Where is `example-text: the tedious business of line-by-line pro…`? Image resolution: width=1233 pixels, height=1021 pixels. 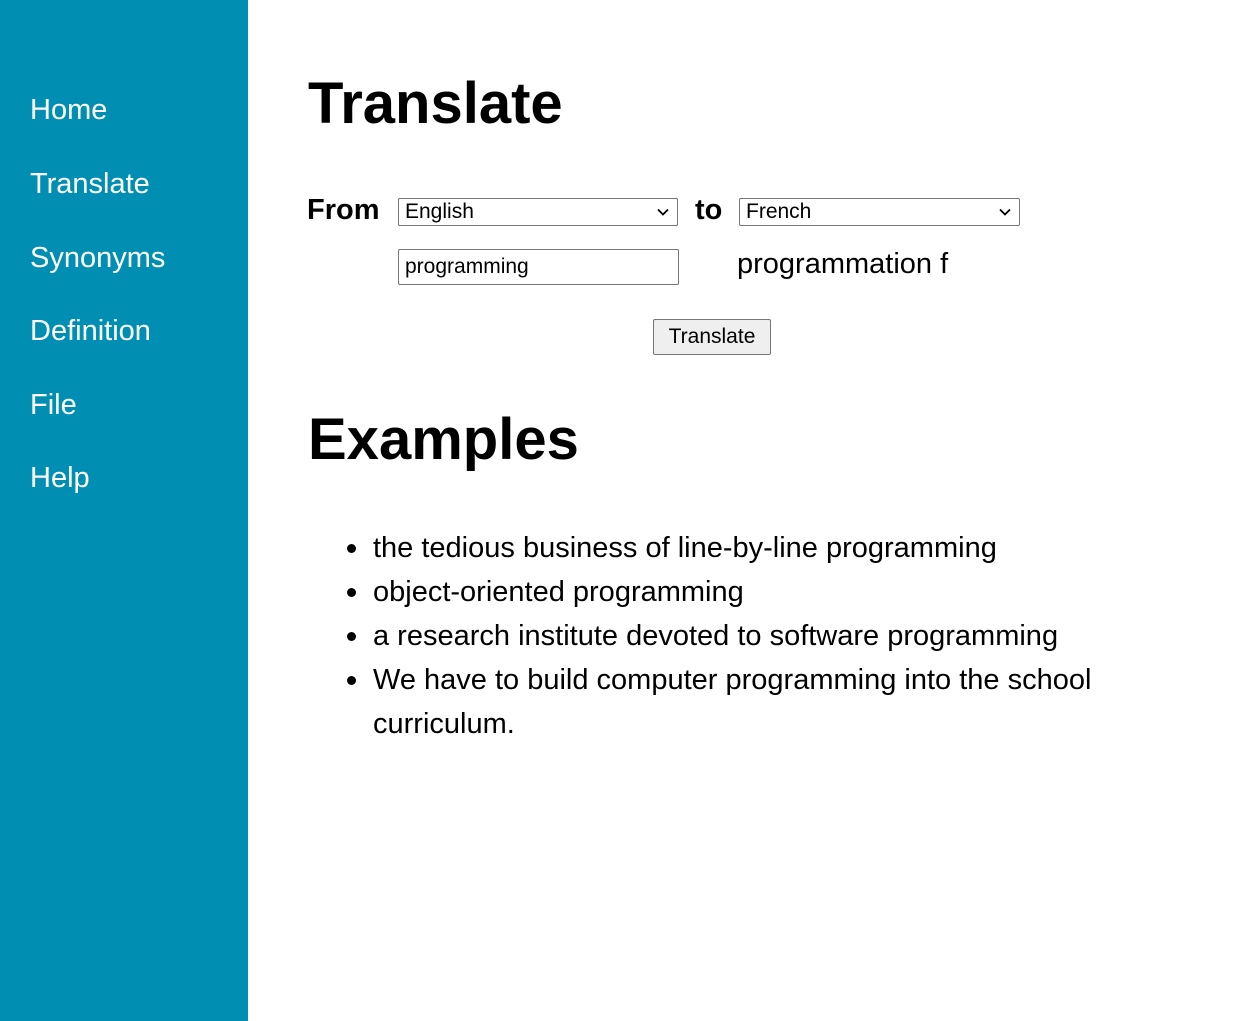 example-text: the tedious business of line-by-line pro… is located at coordinates (685, 548).